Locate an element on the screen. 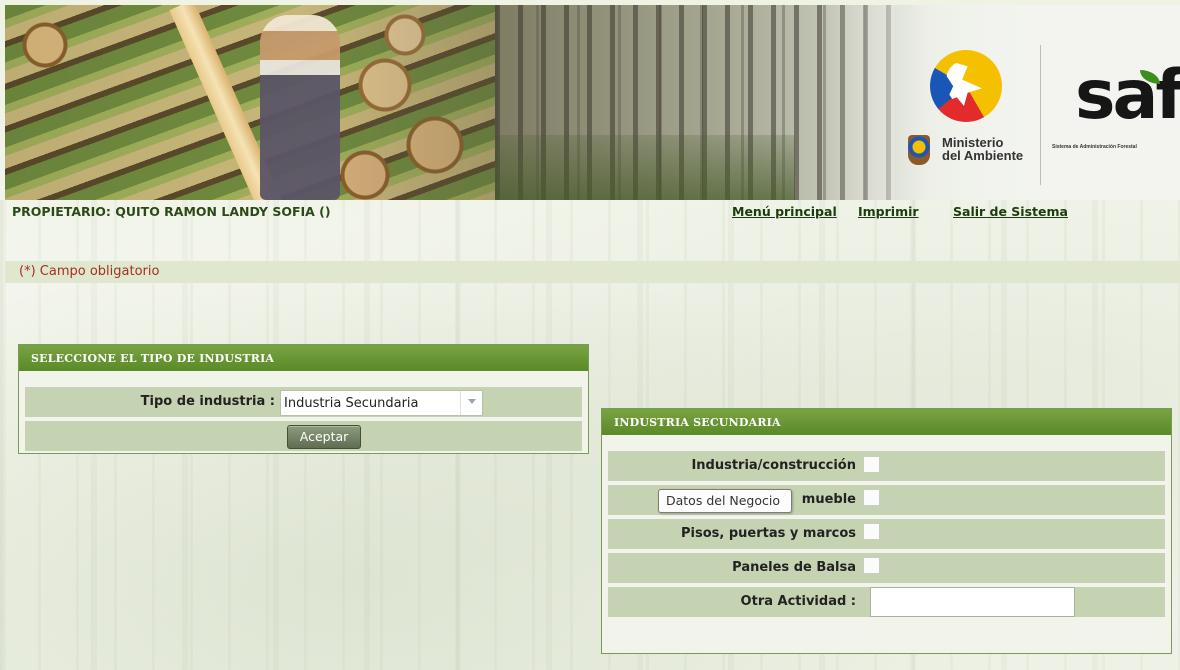 The height and width of the screenshot is (670, 1180). checkbox-balsa is located at coordinates (871, 565).